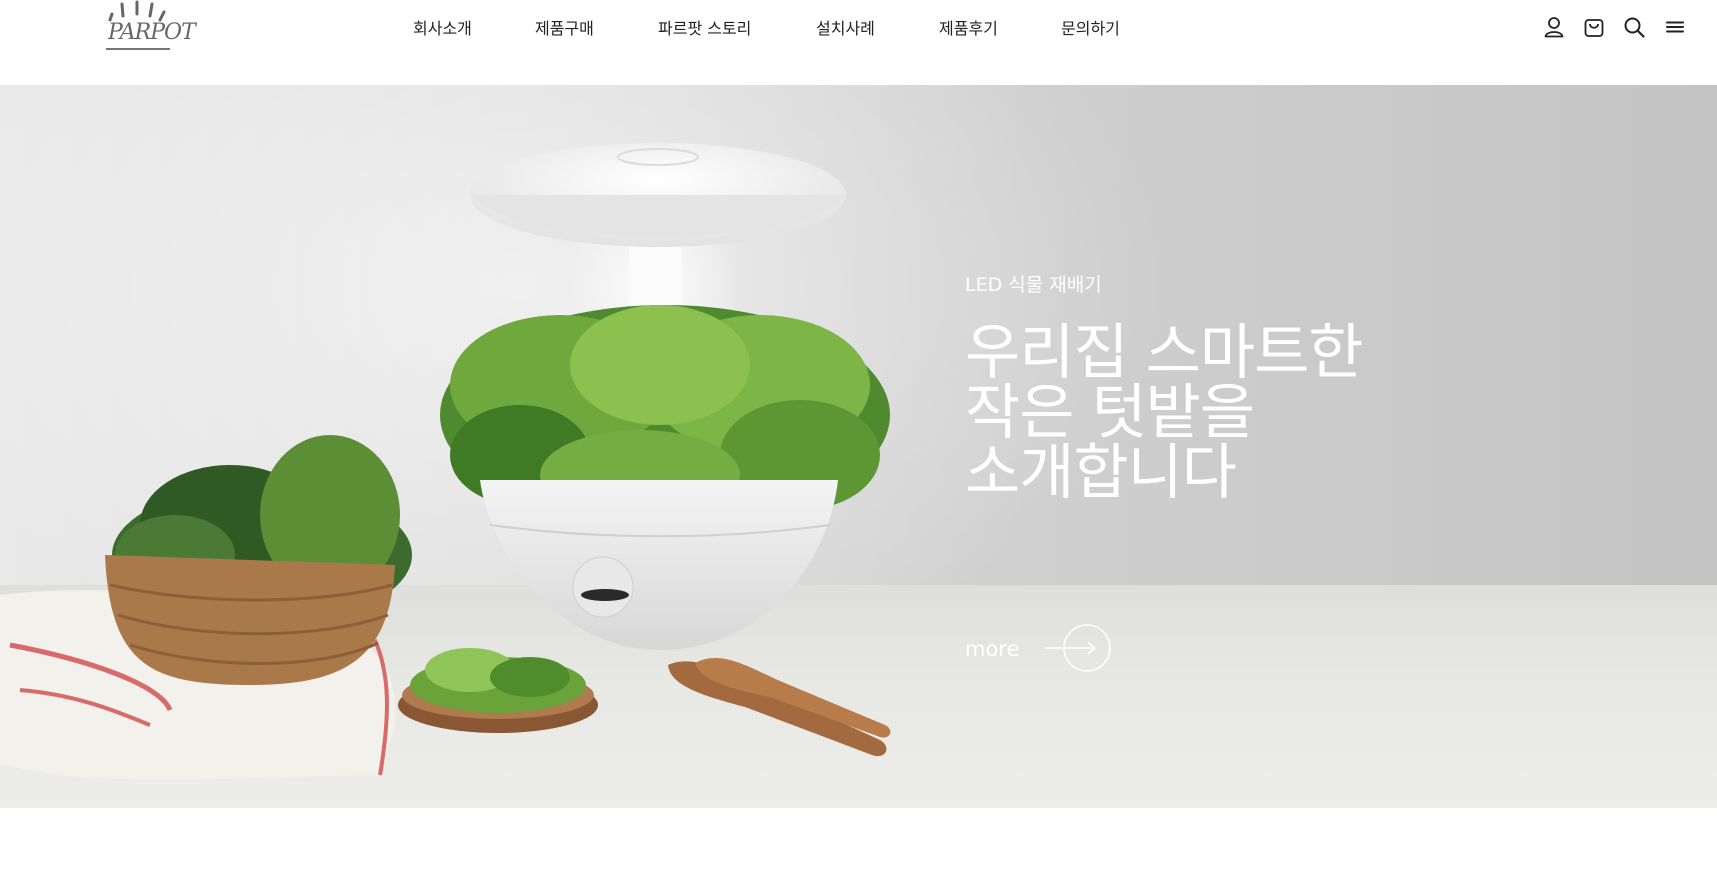 This screenshot has width=1717, height=882. I want to click on arrow-right-circle-icon, so click(1078, 648).